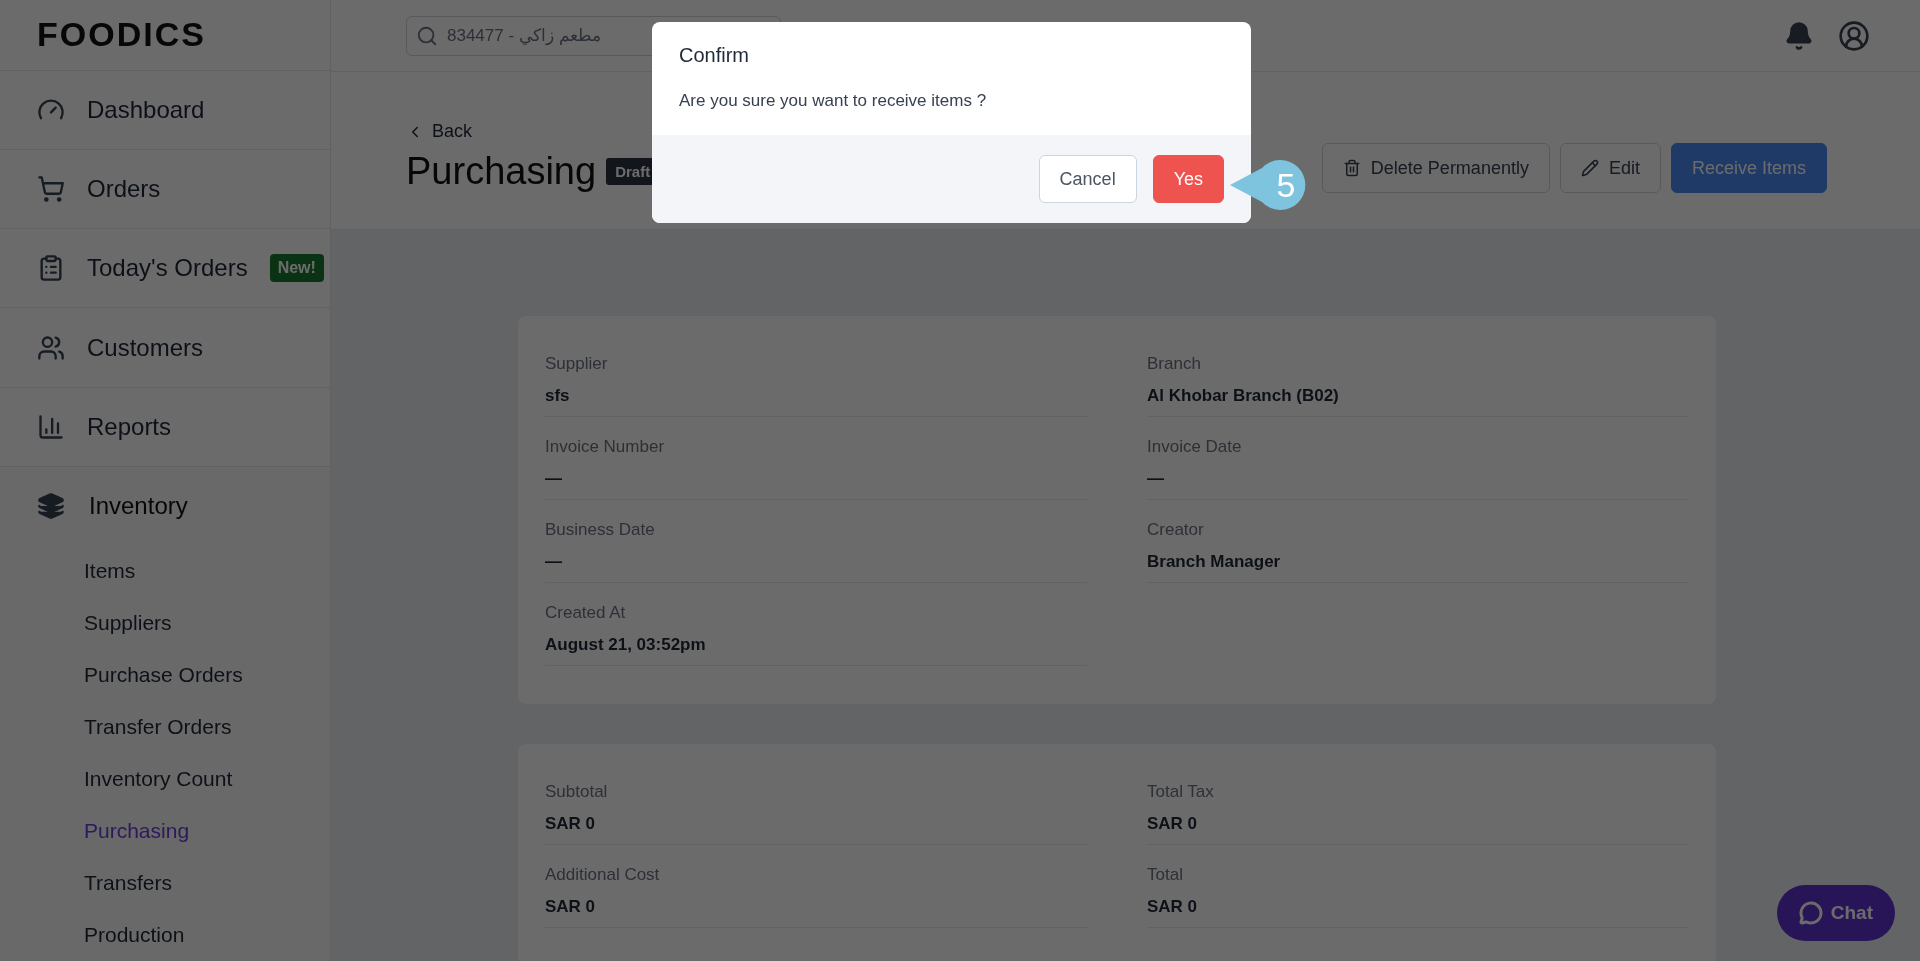  Describe the element at coordinates (1087, 179) in the screenshot. I see `dialog-button: Cancel` at that location.